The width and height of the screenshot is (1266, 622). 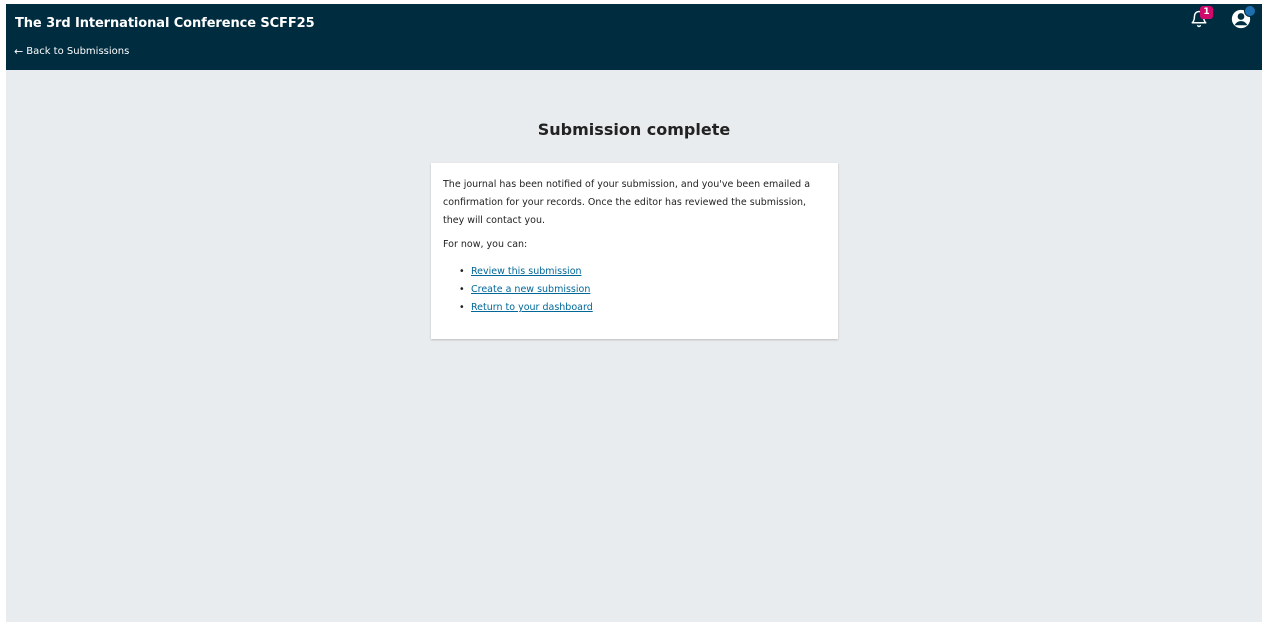 What do you see at coordinates (532, 307) in the screenshot?
I see `return-to-dashboard-link: Return to your dashboard` at bounding box center [532, 307].